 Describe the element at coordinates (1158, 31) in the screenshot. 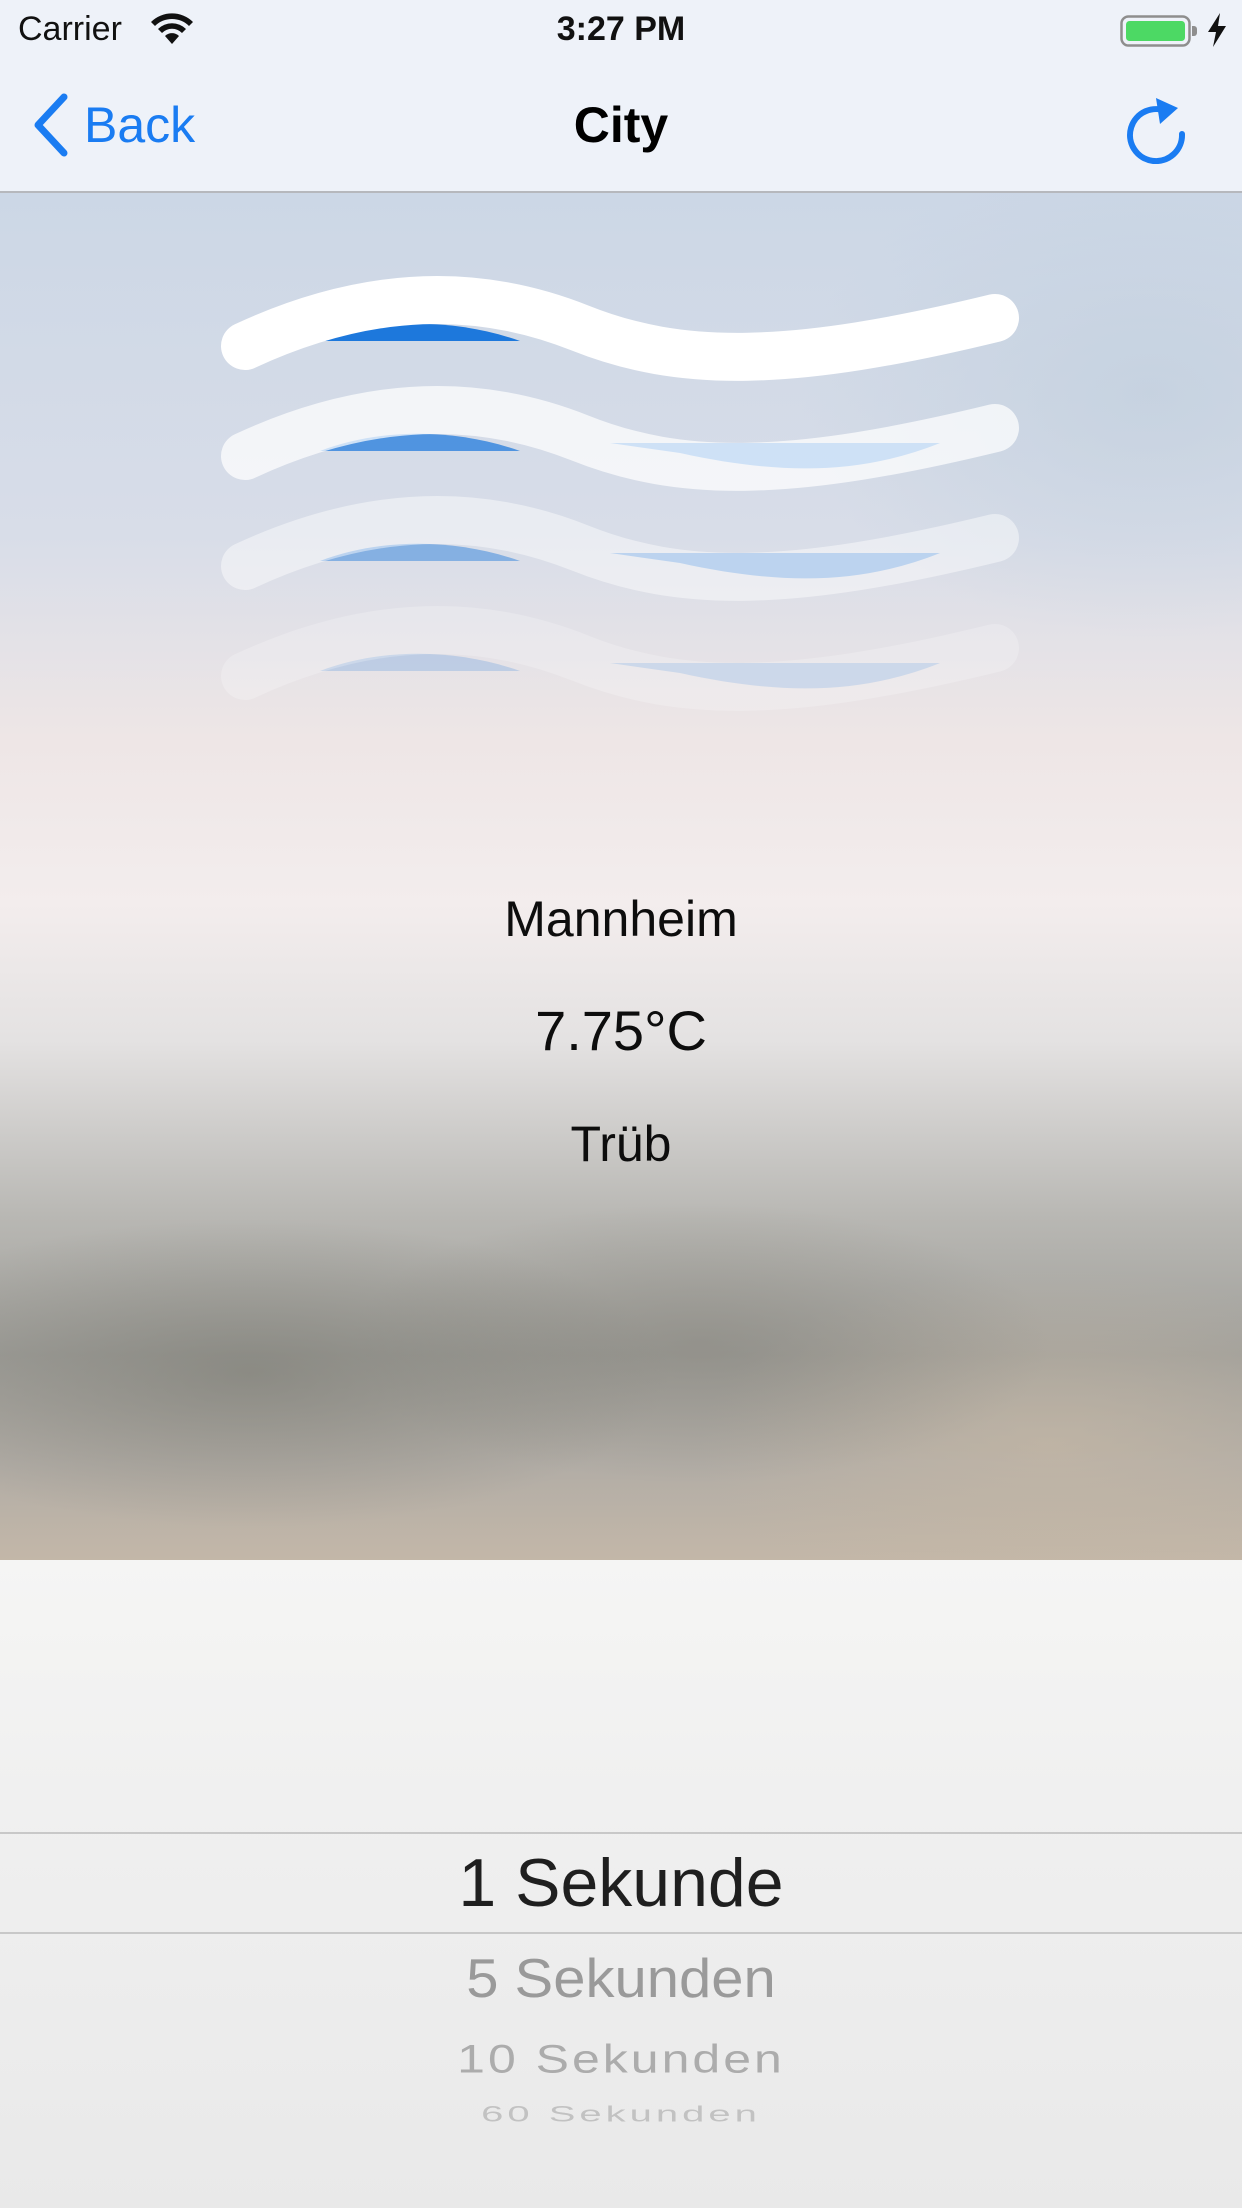

I see `battery-icon` at that location.